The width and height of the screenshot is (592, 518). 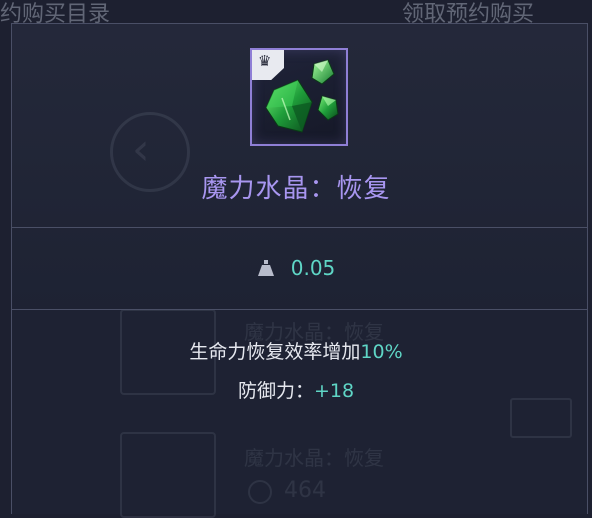 What do you see at coordinates (265, 61) in the screenshot?
I see `crown-icon: ♛` at bounding box center [265, 61].